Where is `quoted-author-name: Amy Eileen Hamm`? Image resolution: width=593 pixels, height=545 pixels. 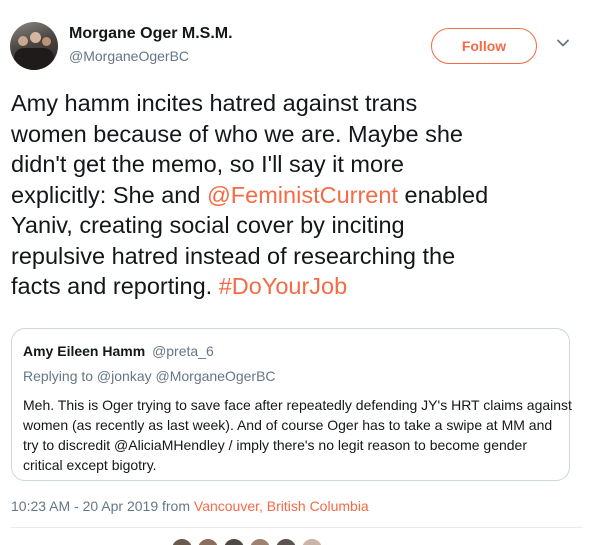 quoted-author-name: Amy Eileen Hamm is located at coordinates (84, 351).